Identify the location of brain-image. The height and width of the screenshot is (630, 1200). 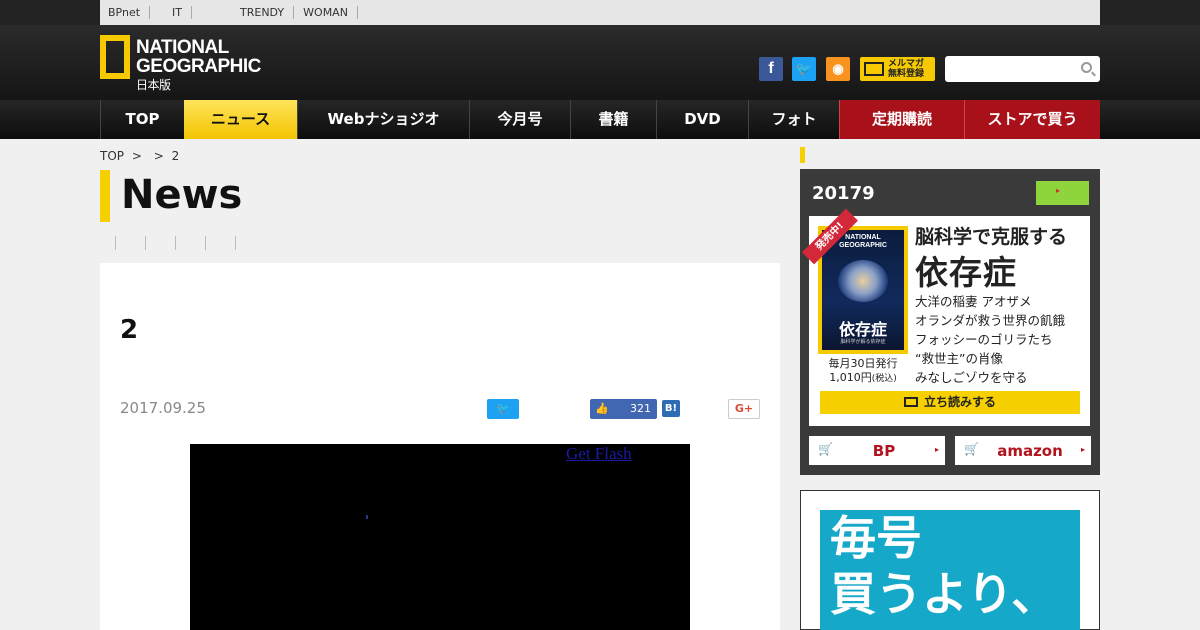
(863, 281).